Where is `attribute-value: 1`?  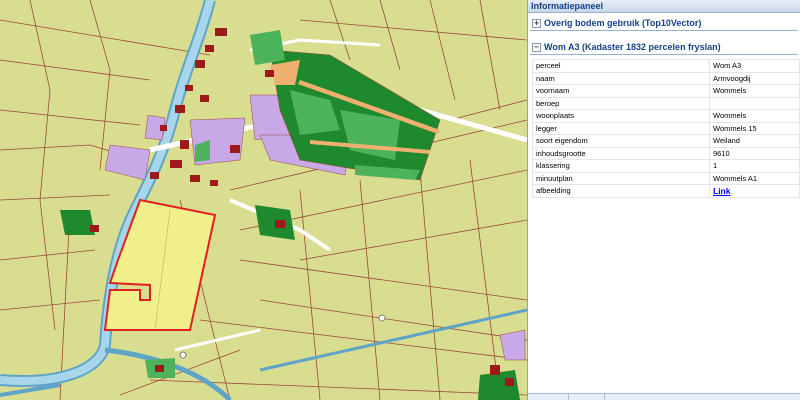 attribute-value: 1 is located at coordinates (754, 166).